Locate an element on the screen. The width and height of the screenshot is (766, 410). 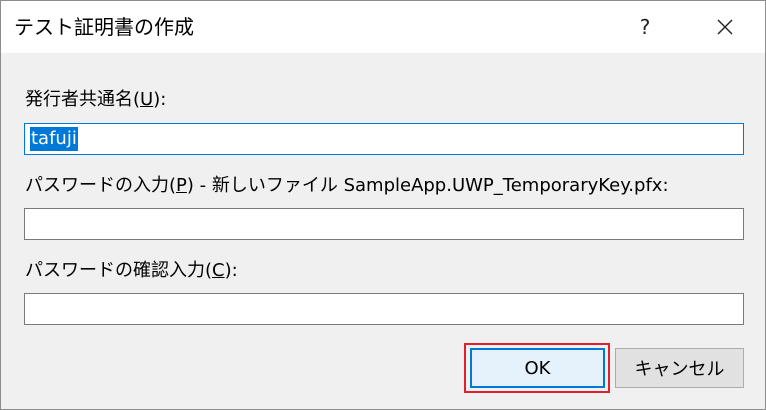
common-name-label-accel: U is located at coordinates (147, 99).